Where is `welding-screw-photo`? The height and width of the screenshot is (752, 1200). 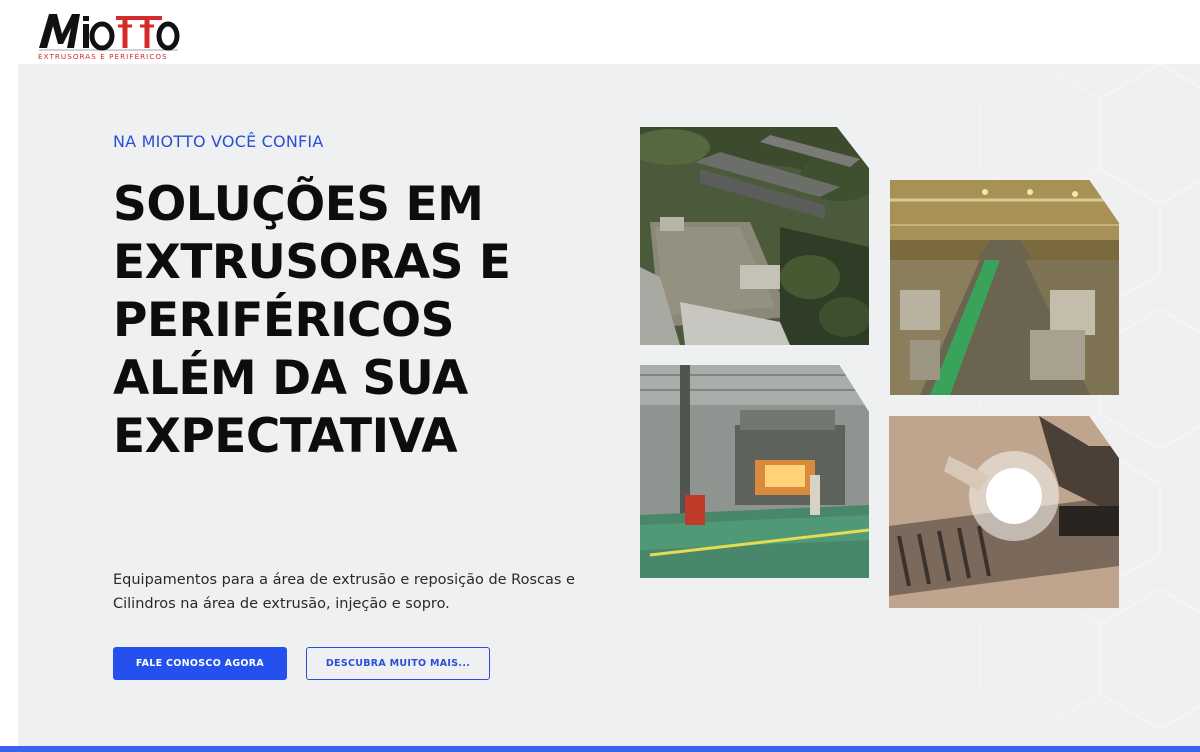
welding-screw-photo is located at coordinates (1004, 512).